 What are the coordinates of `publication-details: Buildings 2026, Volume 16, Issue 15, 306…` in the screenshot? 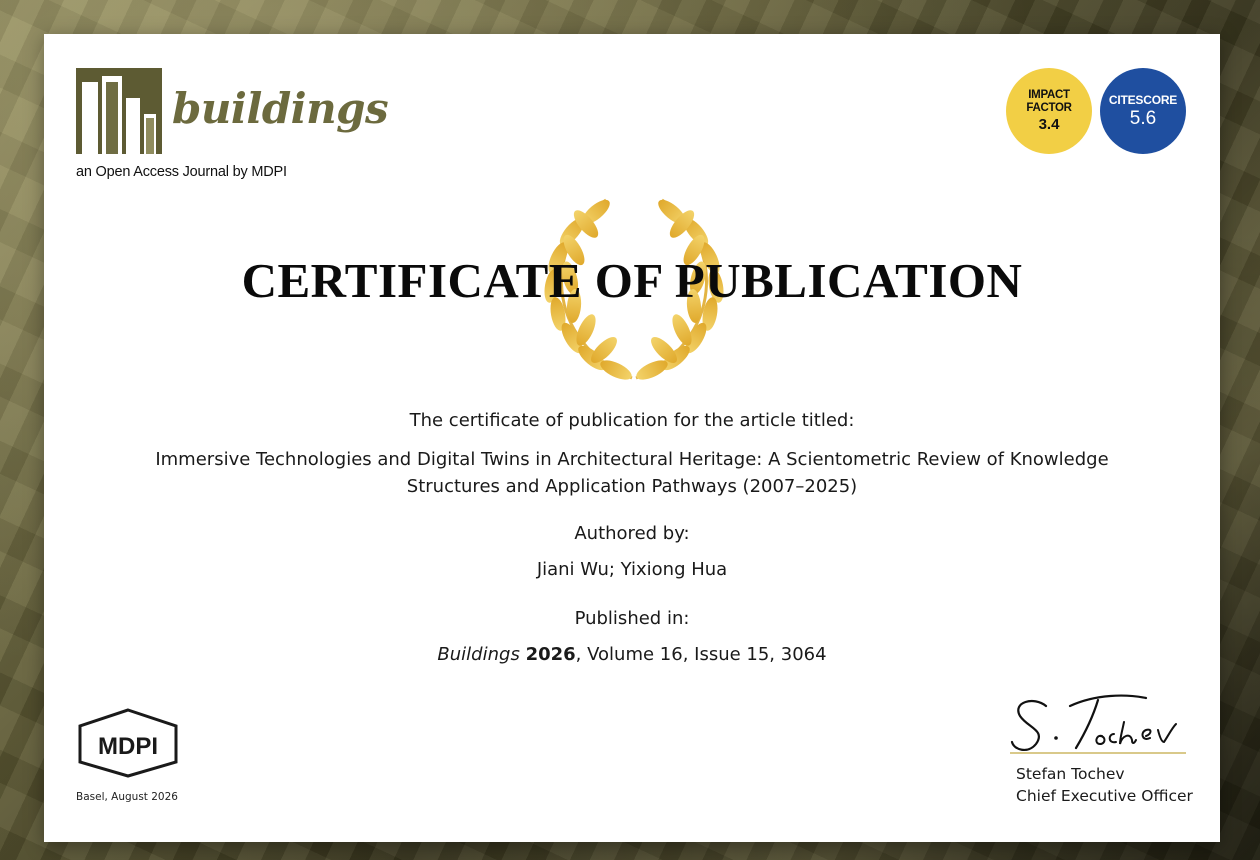 It's located at (632, 654).